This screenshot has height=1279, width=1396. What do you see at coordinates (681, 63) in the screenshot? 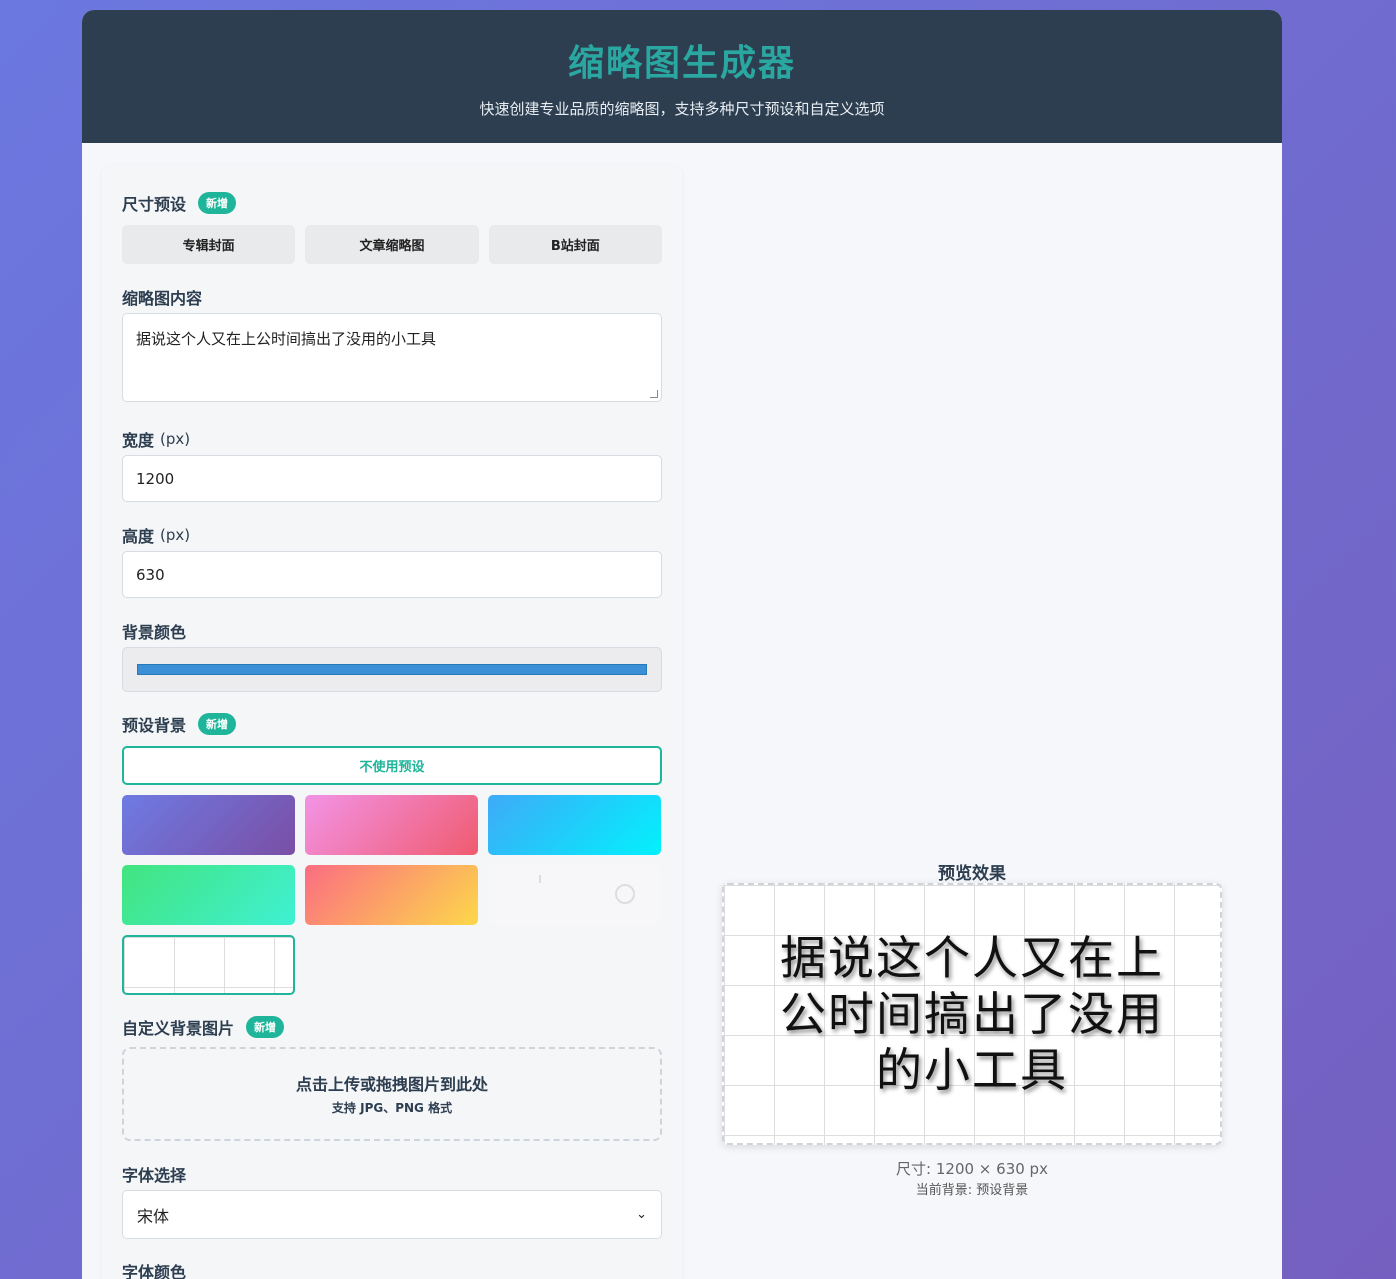
I see `page-title: 缩略图生成器` at bounding box center [681, 63].